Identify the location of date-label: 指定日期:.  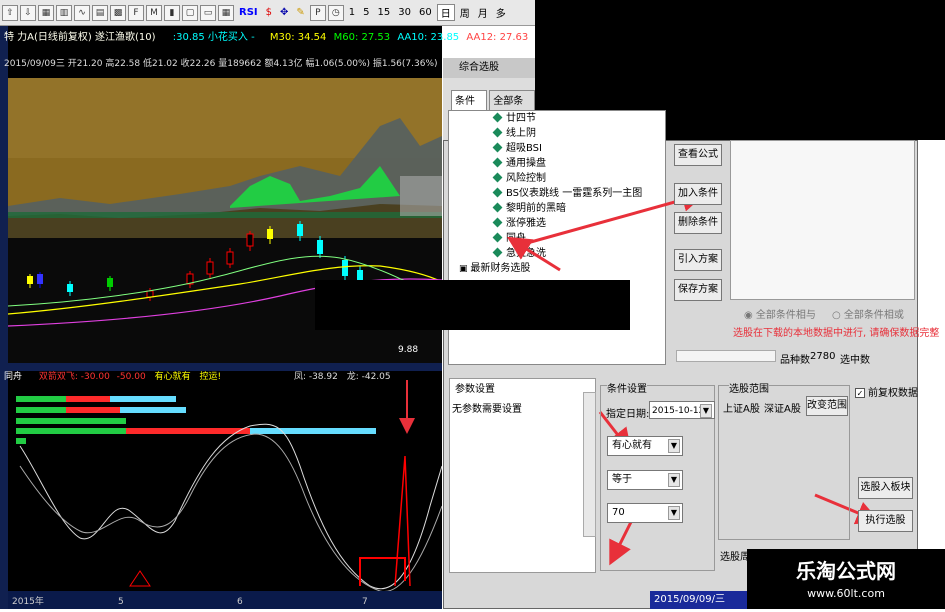
(628, 414).